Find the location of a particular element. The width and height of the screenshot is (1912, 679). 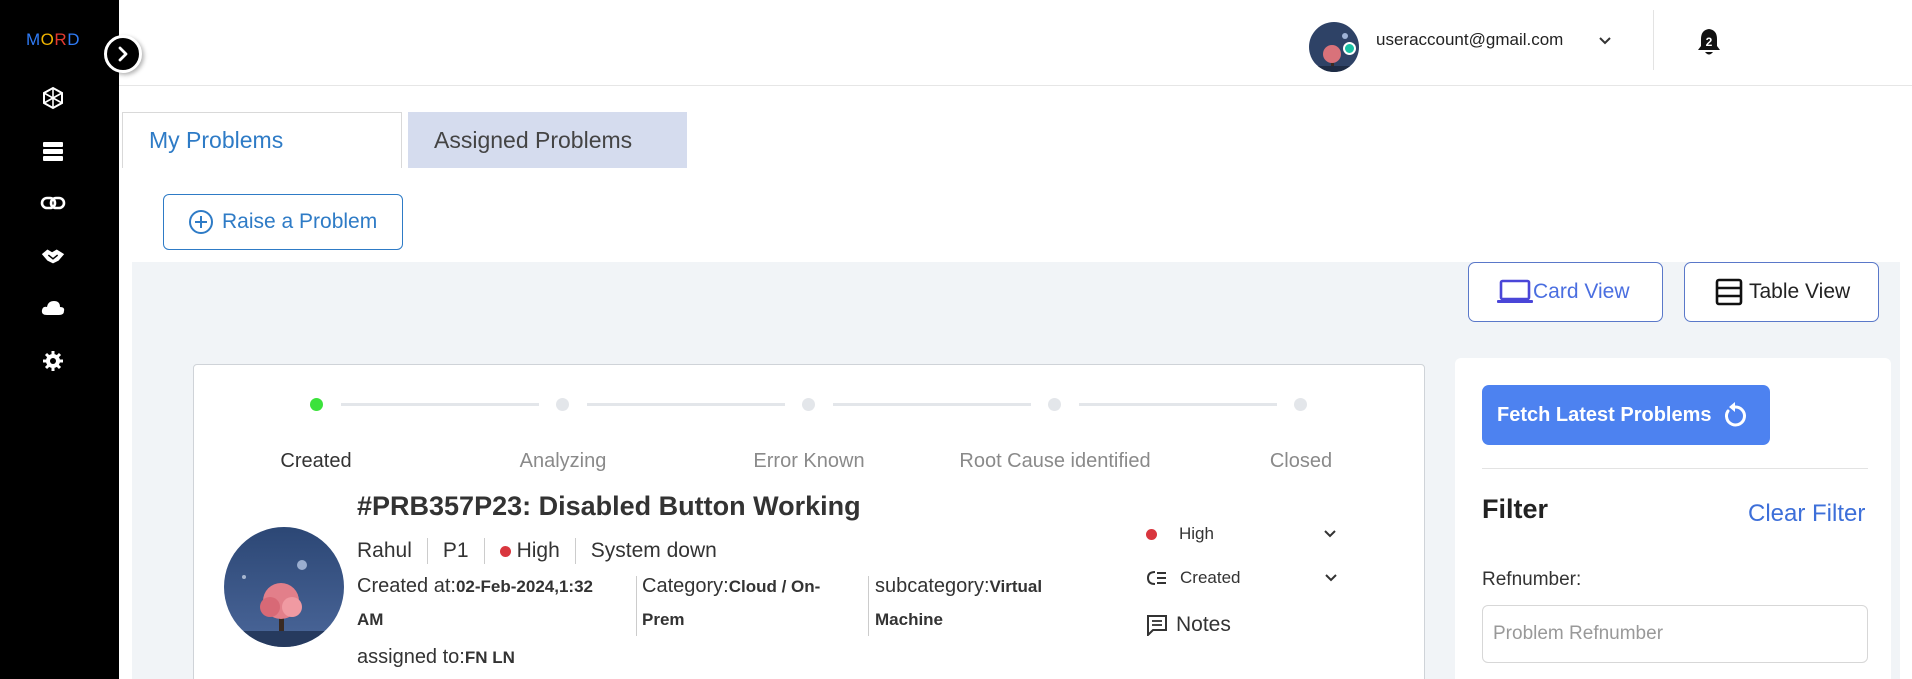

notes-icon is located at coordinates (1157, 625).